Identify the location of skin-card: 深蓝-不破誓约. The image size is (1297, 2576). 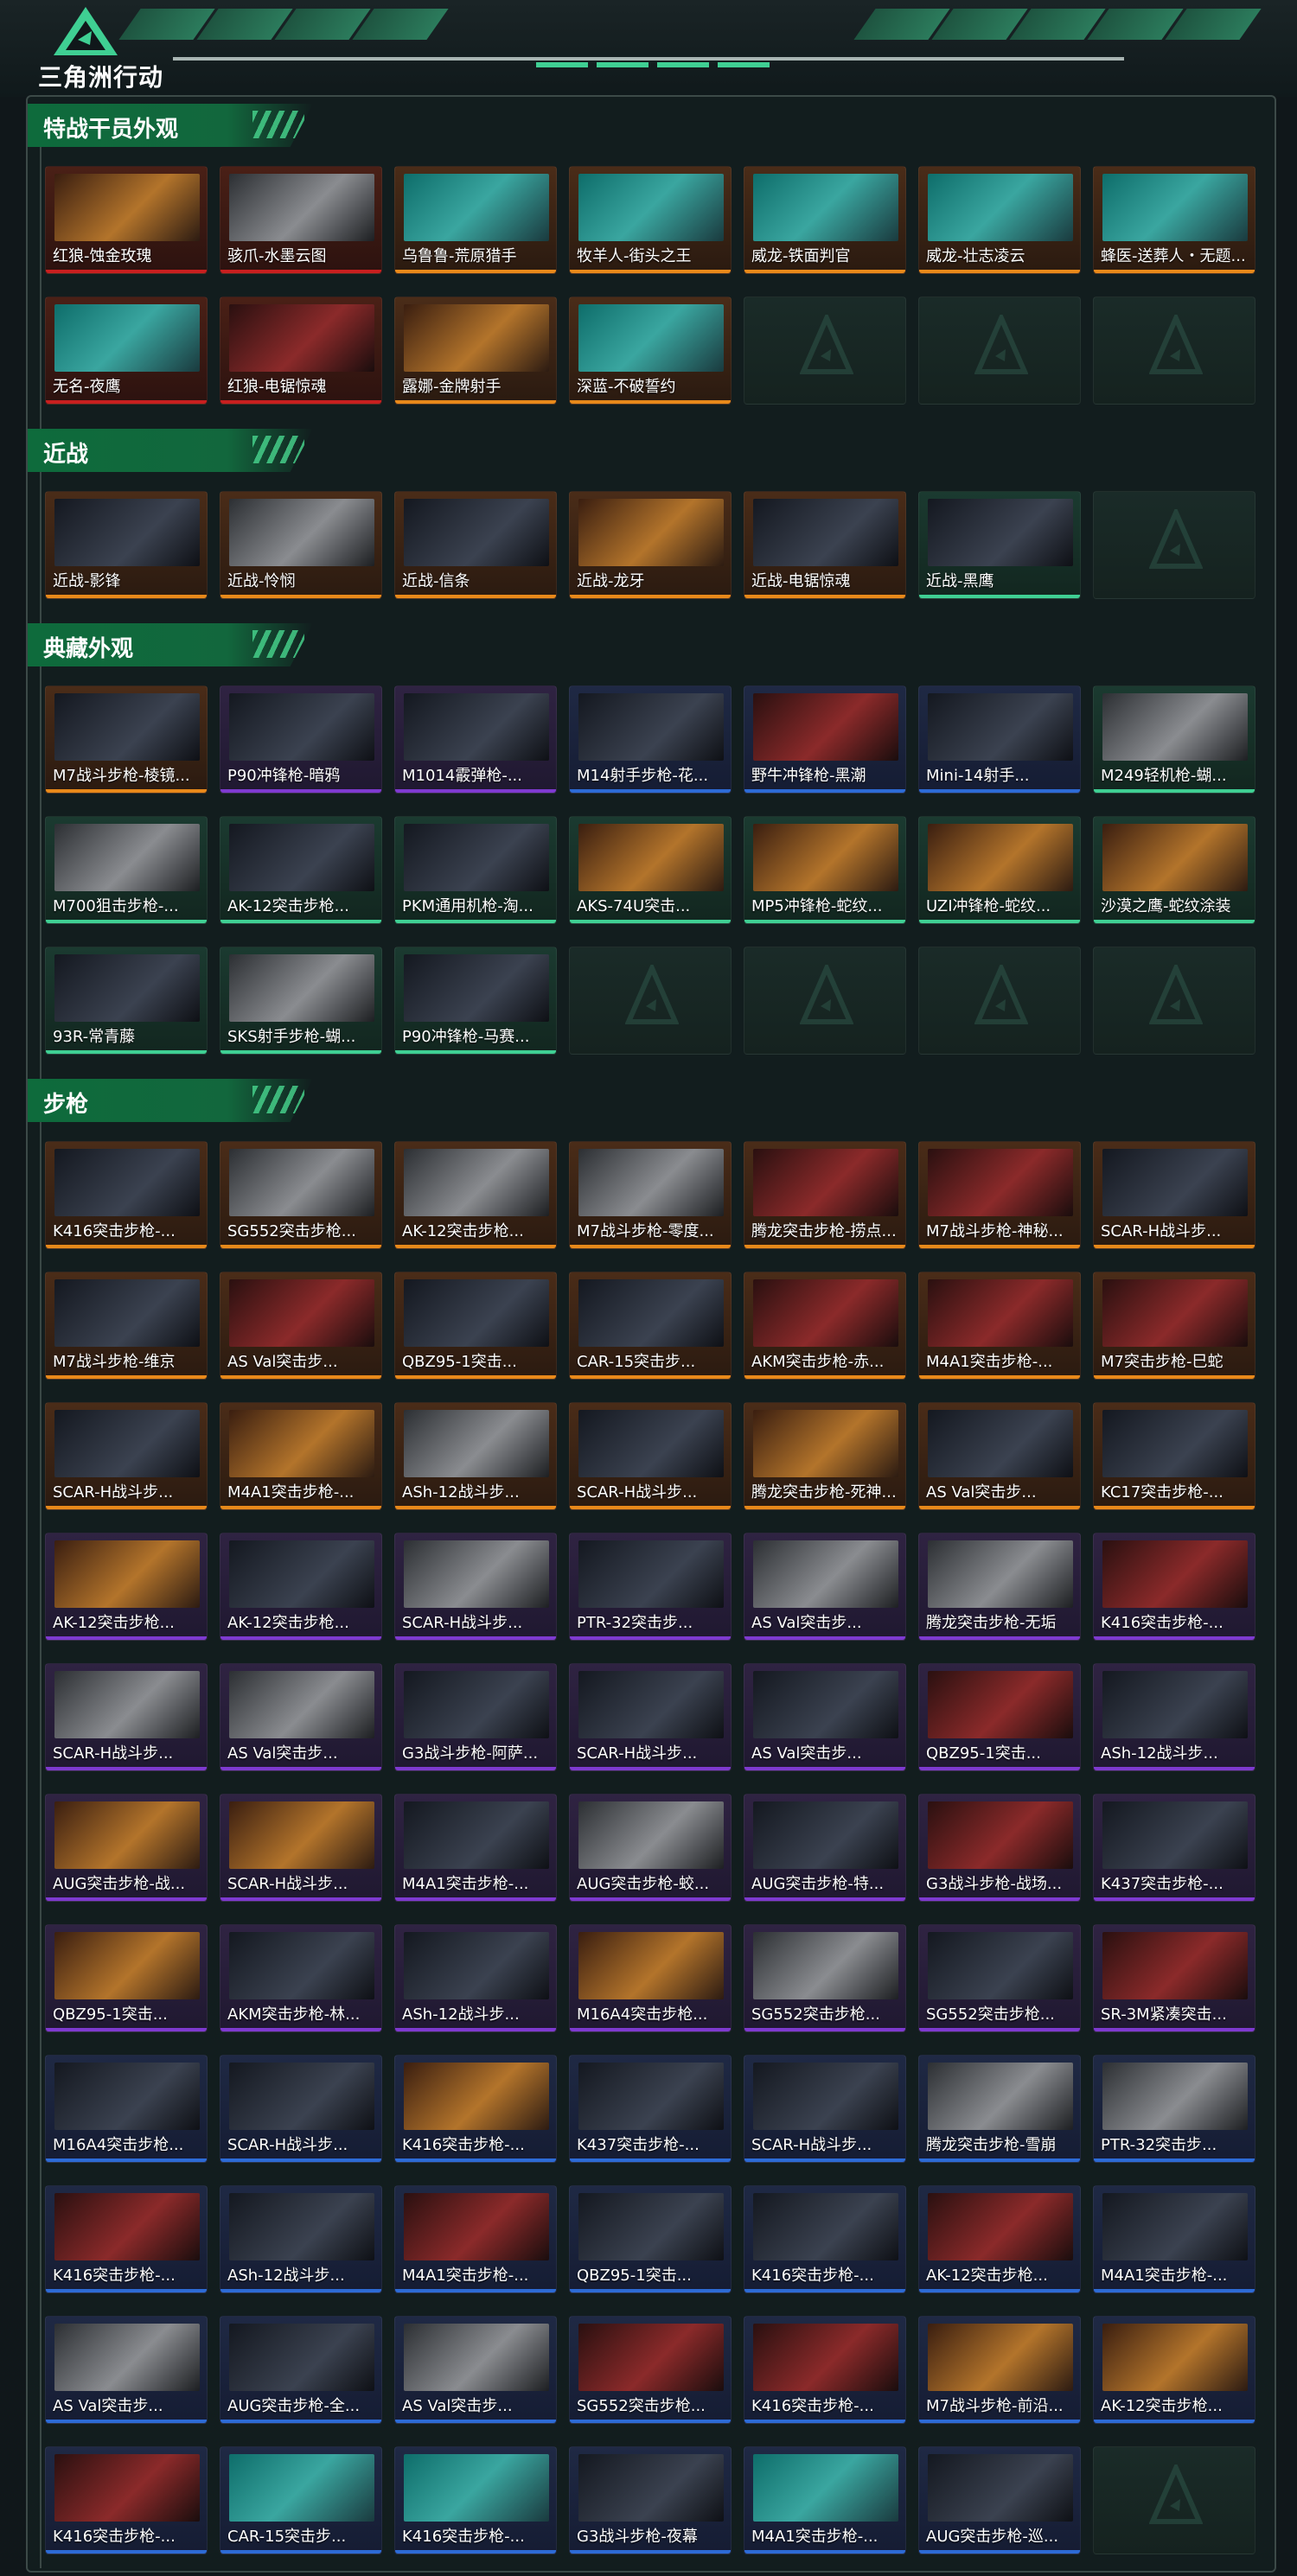
(651, 350).